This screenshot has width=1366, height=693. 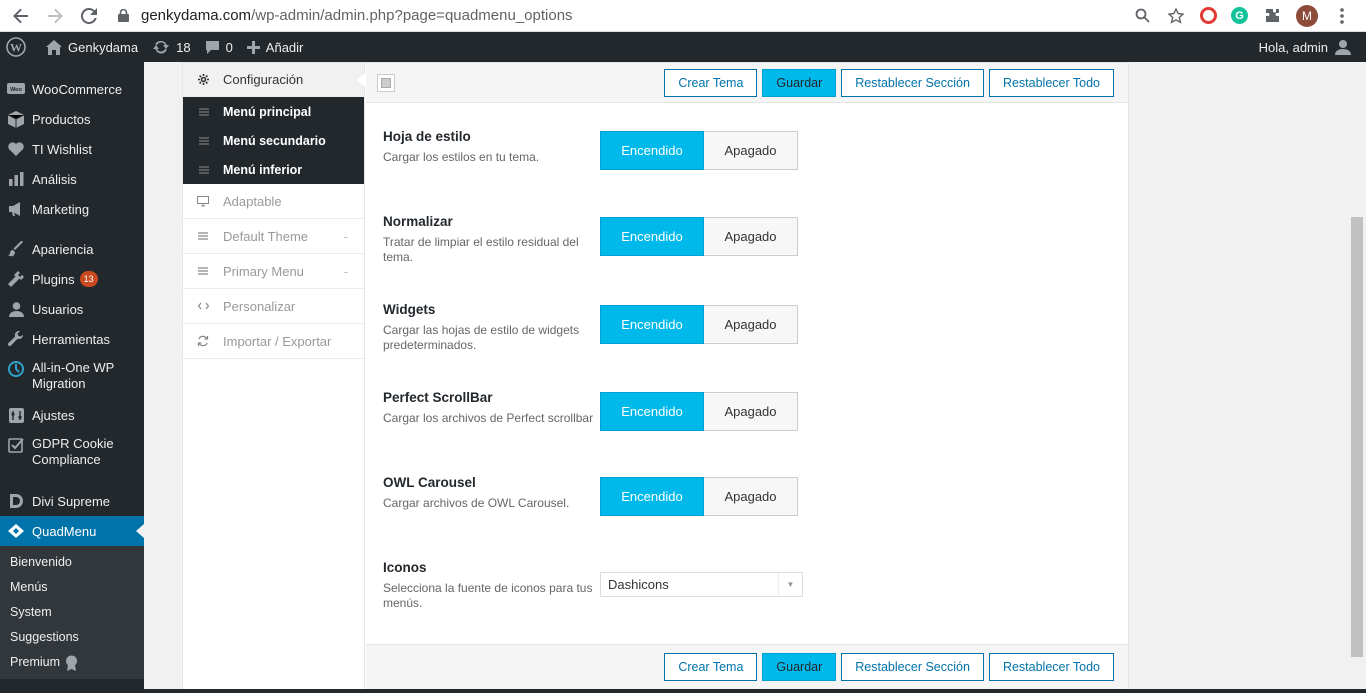 What do you see at coordinates (72, 562) in the screenshot?
I see `submenu-item-bienvenido: Bienvenido` at bounding box center [72, 562].